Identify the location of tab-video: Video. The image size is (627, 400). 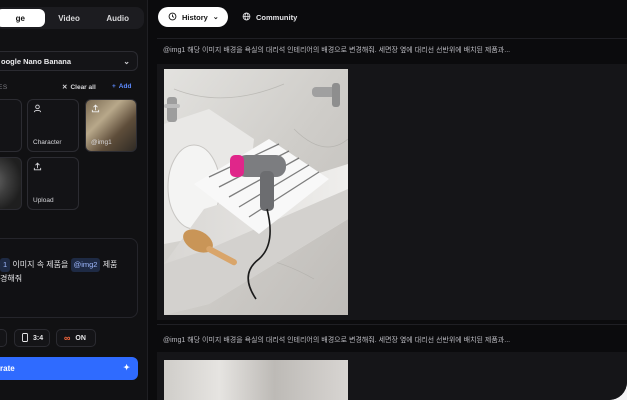
(69, 18).